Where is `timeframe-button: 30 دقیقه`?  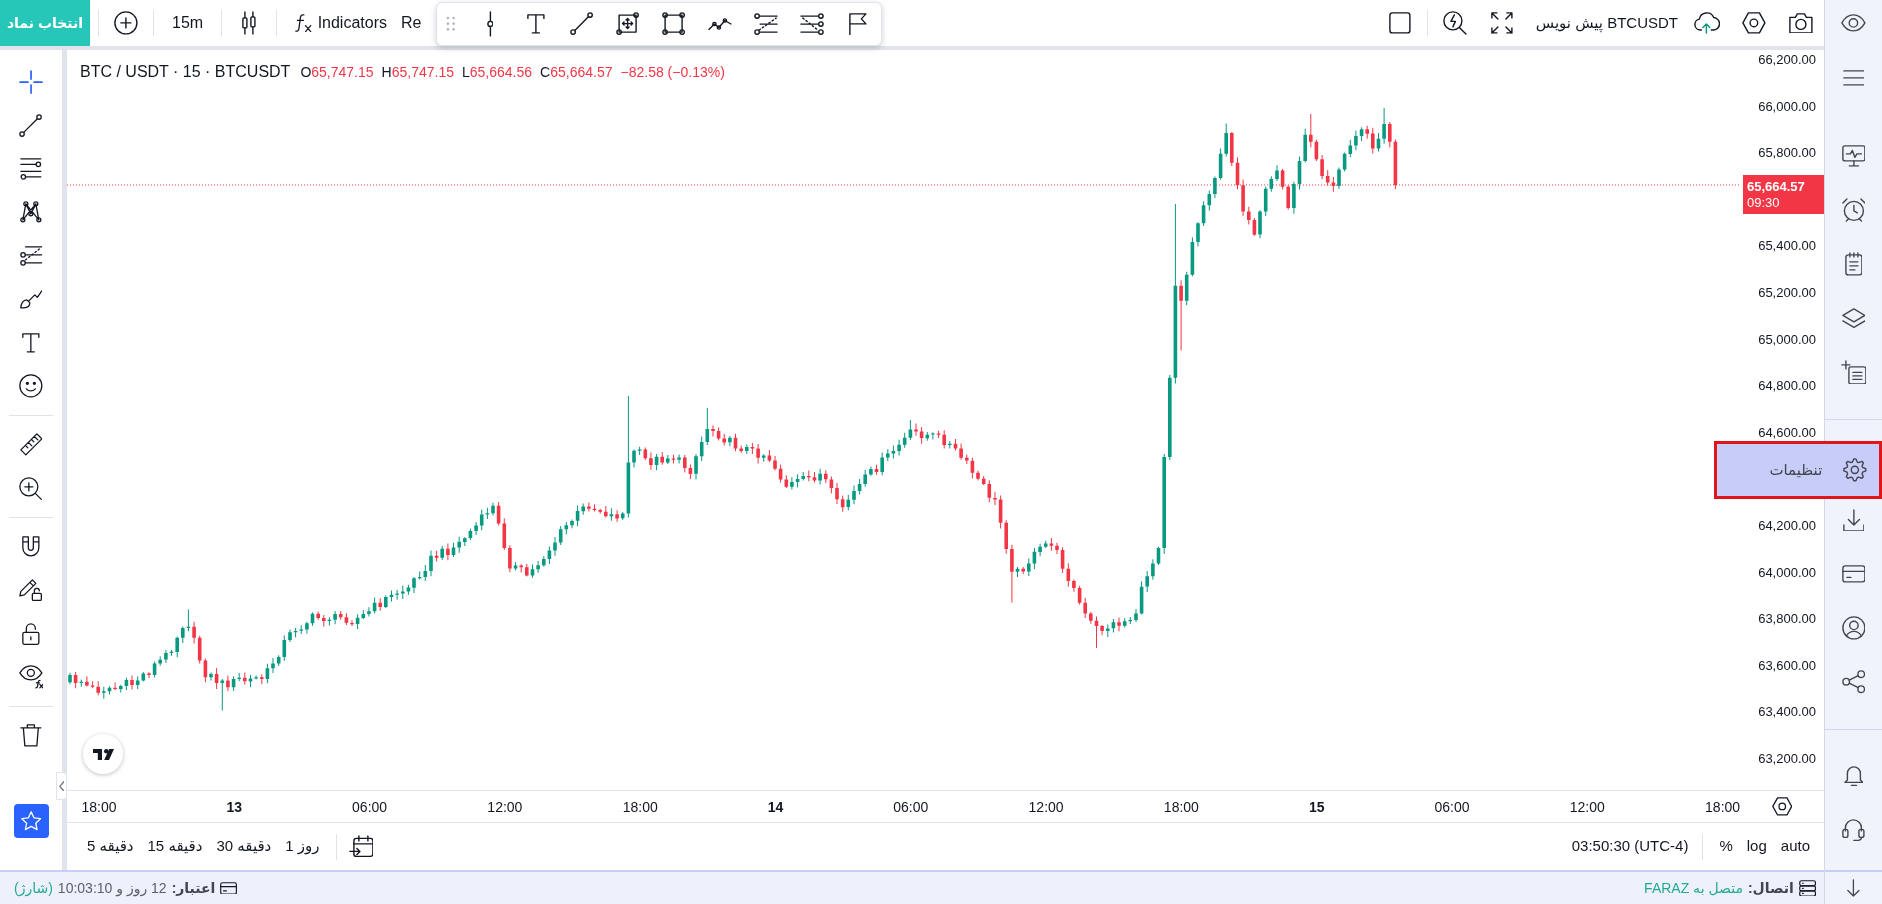 timeframe-button: 30 دقیقه is located at coordinates (244, 846).